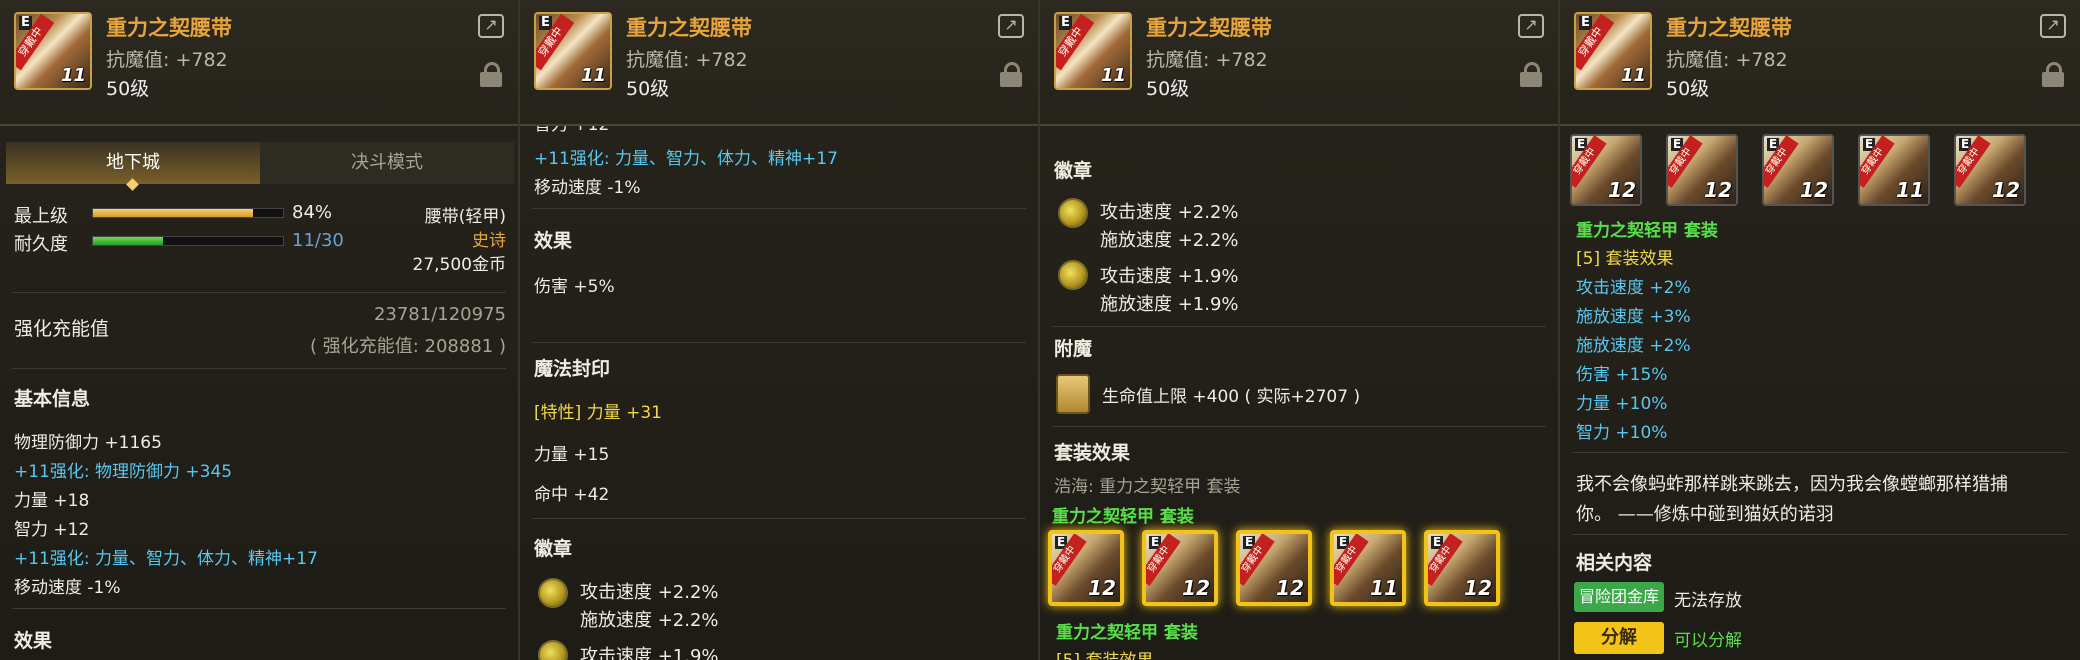 Image resolution: width=2080 pixels, height=660 pixels. What do you see at coordinates (52, 501) in the screenshot?
I see `stat-line: 力量 +18` at bounding box center [52, 501].